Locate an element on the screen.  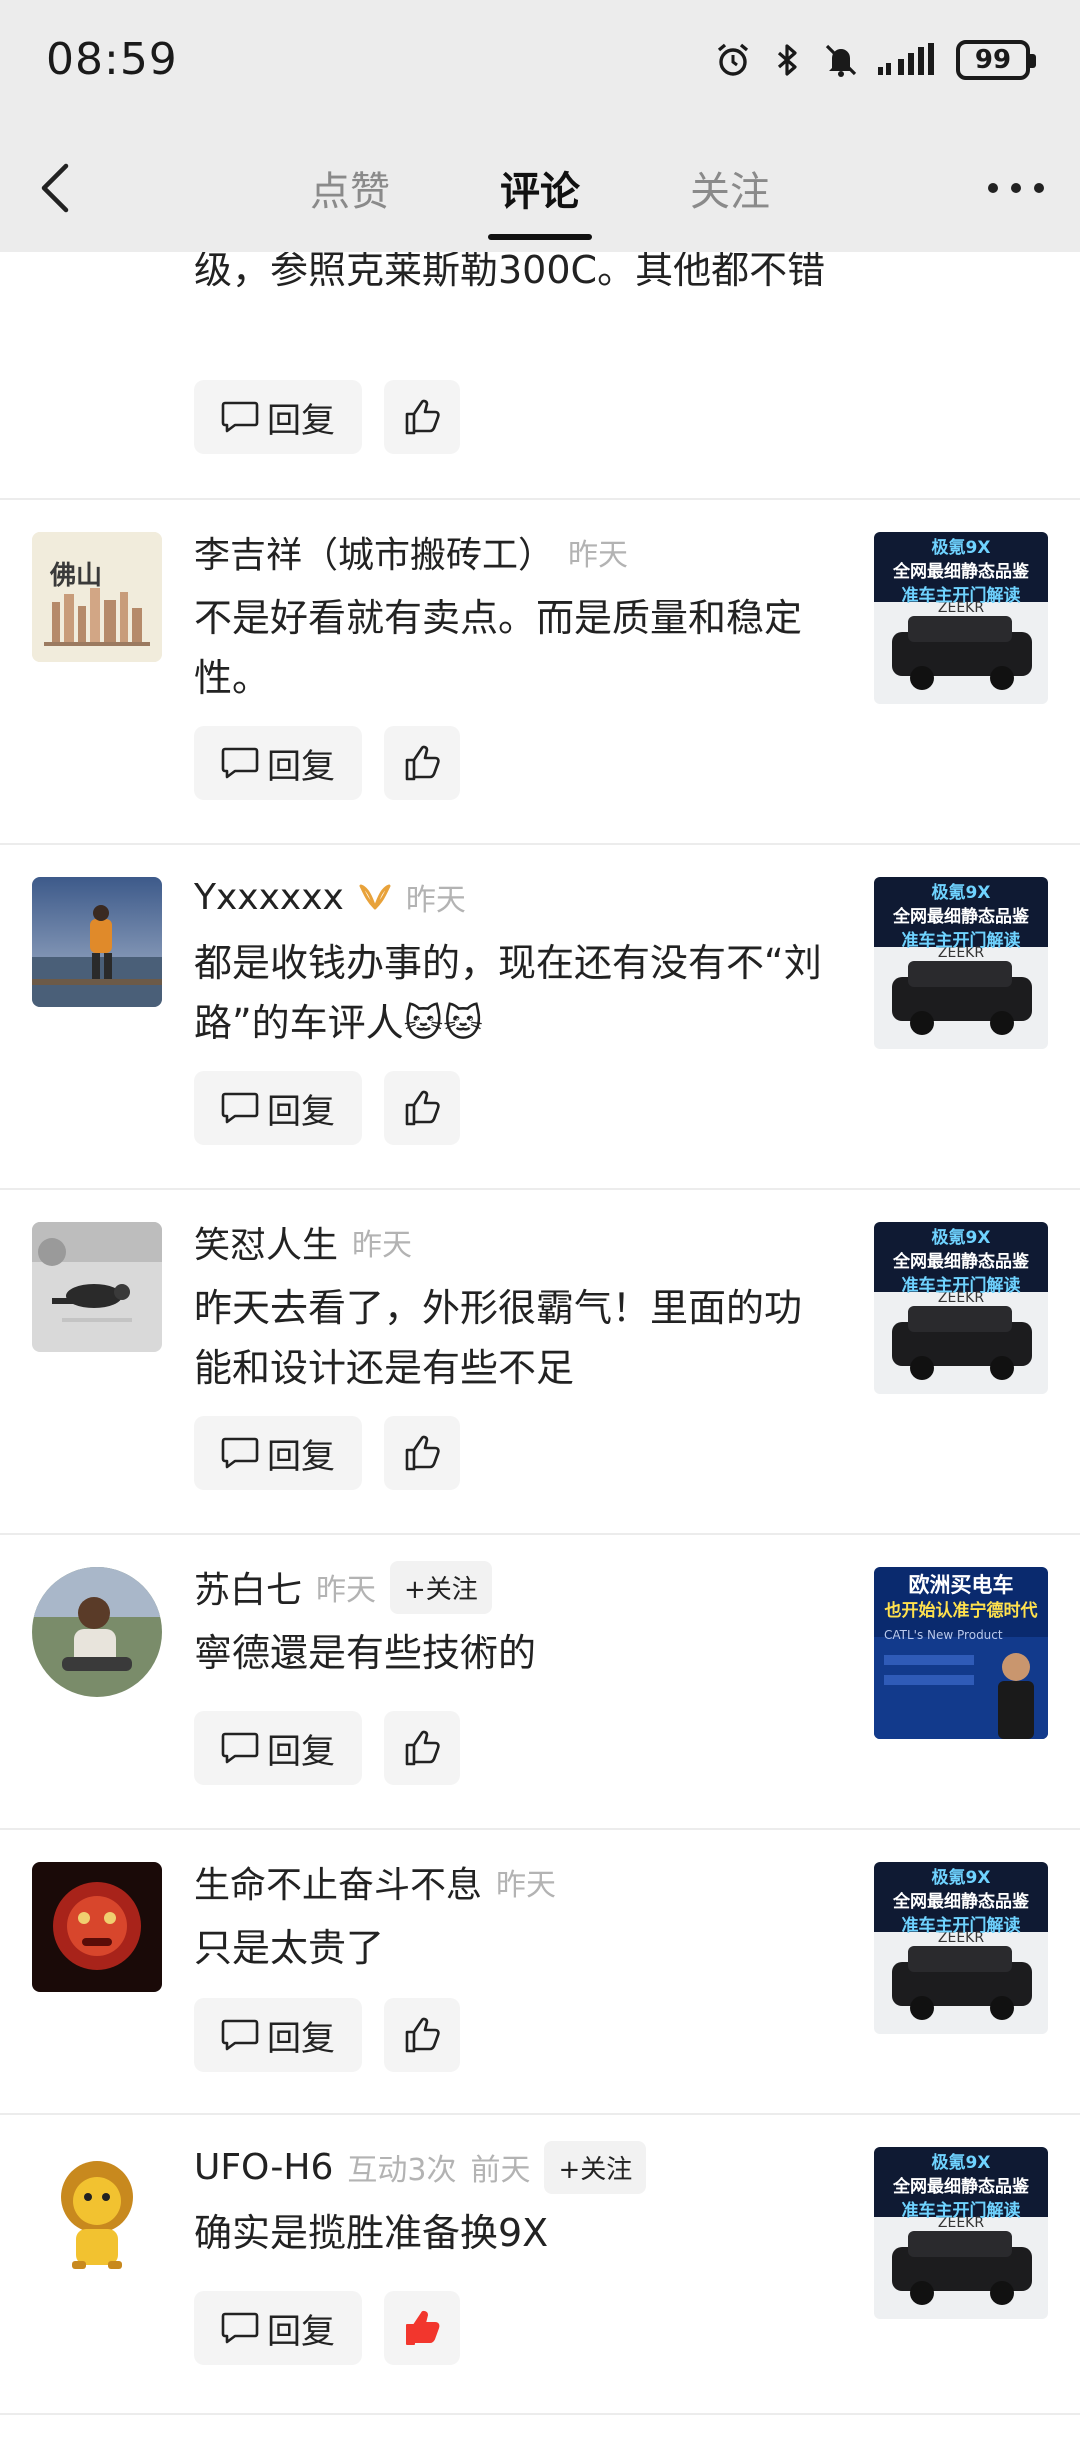
username: 生命不止奋斗不息 is located at coordinates (338, 1882).